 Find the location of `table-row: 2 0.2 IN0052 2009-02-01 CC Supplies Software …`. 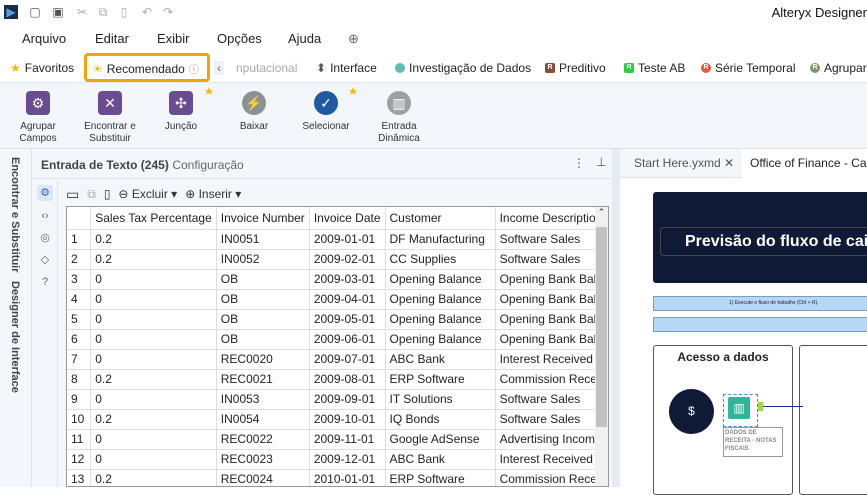

table-row: 2 0.2 IN0052 2009-02-01 CC Supplies Software … is located at coordinates (337, 259).